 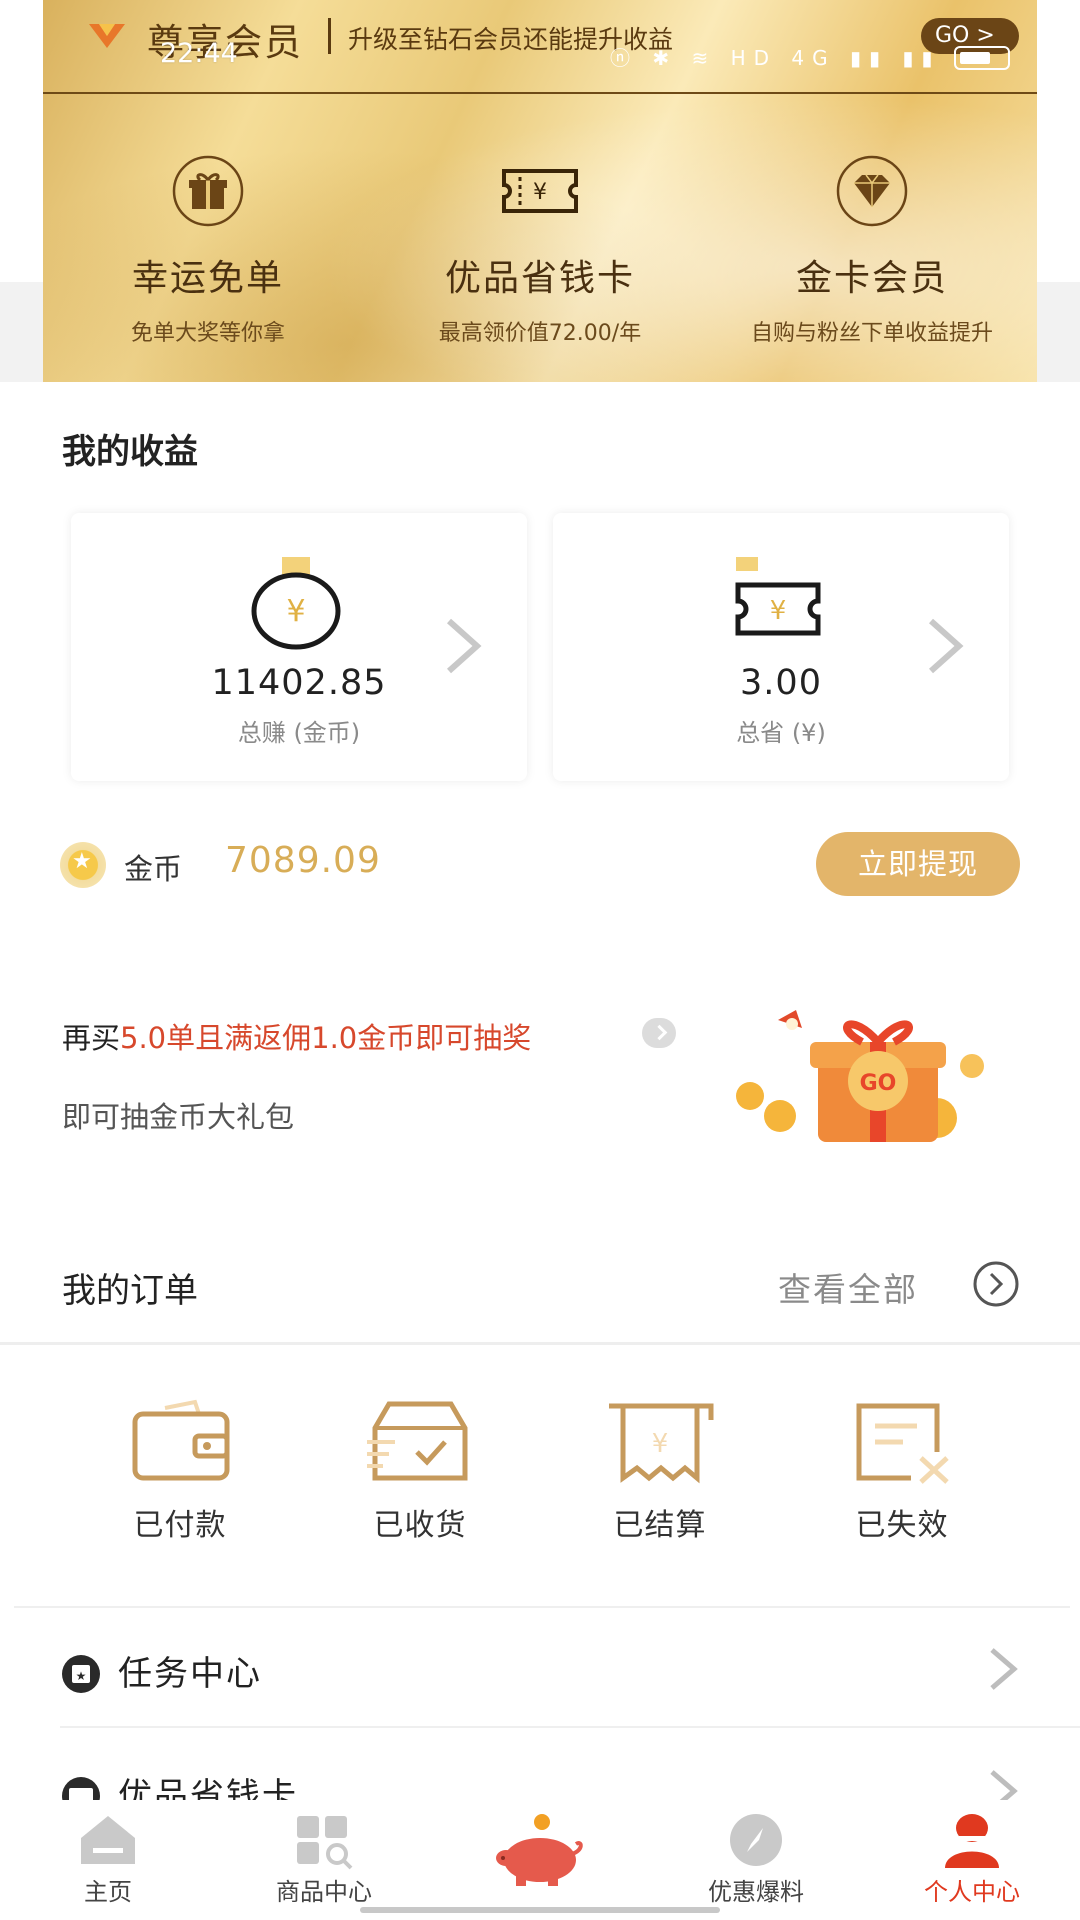 I want to click on gold-coin-icon, so click(x=83, y=865).